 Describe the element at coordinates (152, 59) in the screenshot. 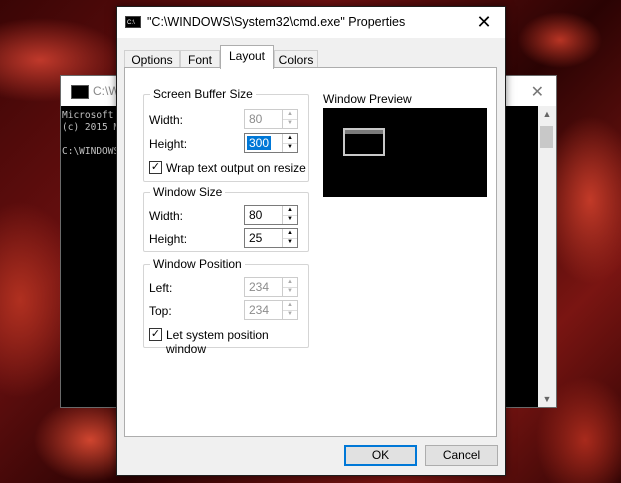

I see `tab-options: Options` at that location.